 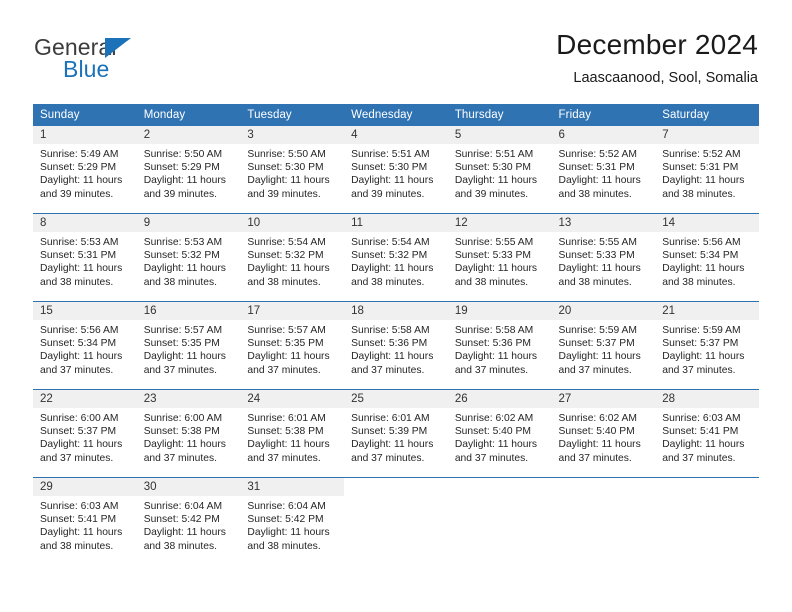 What do you see at coordinates (286, 154) in the screenshot?
I see `sunrise-text: Sunrise: 5:50 AM` at bounding box center [286, 154].